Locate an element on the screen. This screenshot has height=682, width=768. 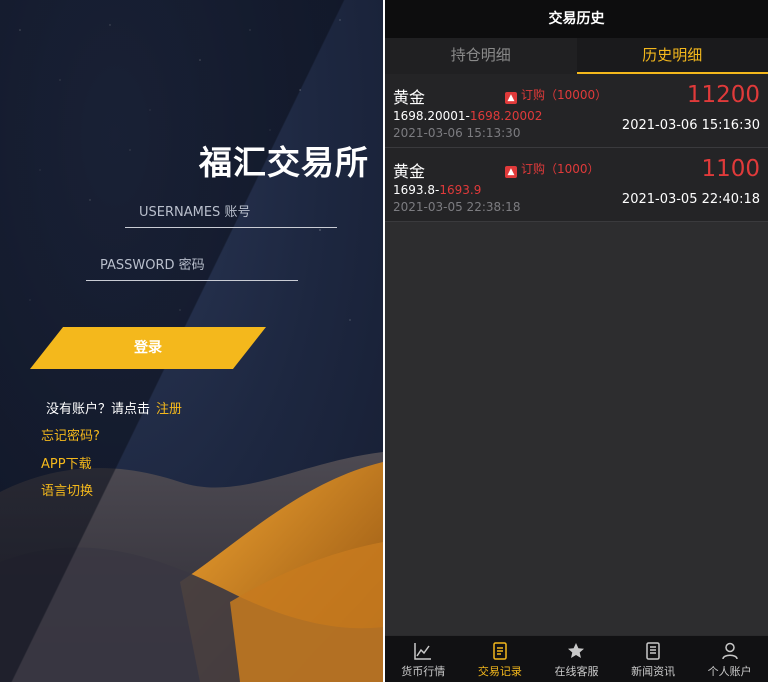
open-price: 1693.8 is located at coordinates (414, 190).